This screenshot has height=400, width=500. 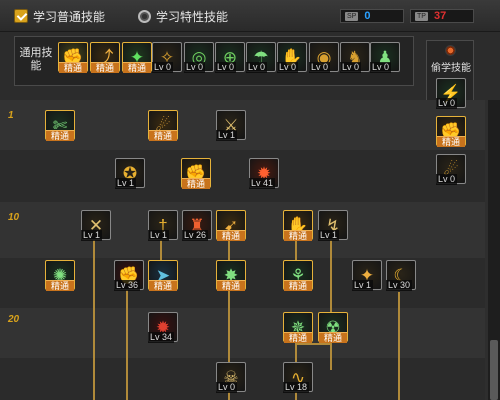 I want to click on skill-slot: ♜ Lv 26, so click(x=197, y=229).